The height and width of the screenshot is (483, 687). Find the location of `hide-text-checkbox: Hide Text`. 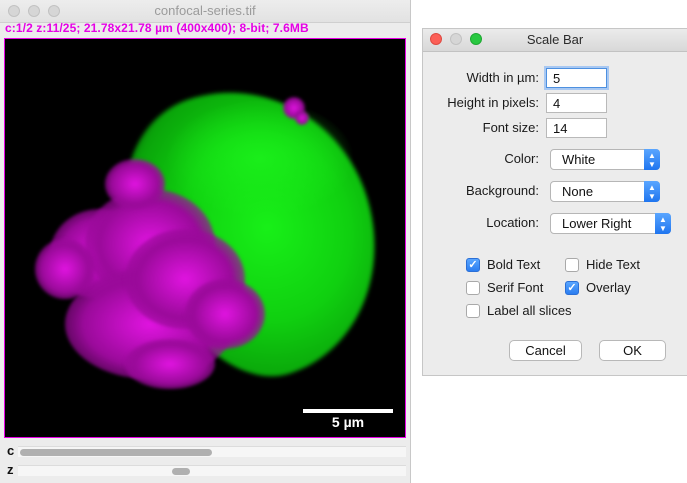

hide-text-checkbox: Hide Text is located at coordinates (602, 264).